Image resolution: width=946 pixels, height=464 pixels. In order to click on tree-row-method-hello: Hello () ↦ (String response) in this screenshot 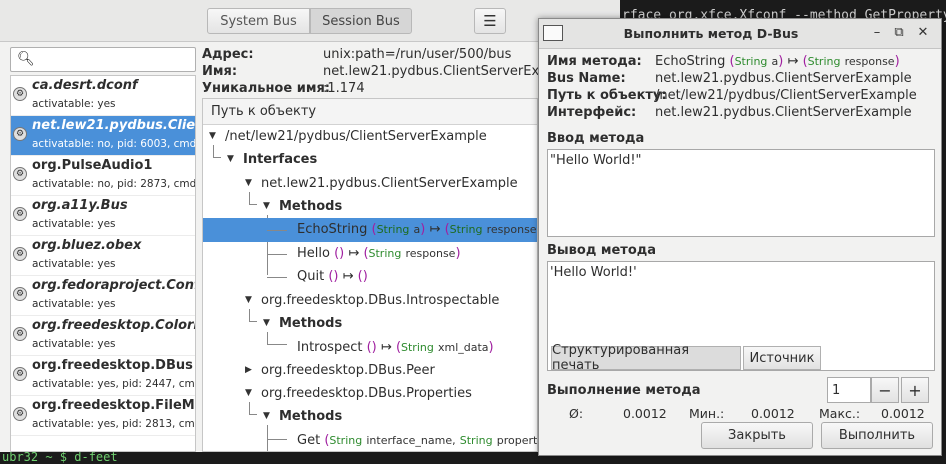, I will do `click(370, 254)`.